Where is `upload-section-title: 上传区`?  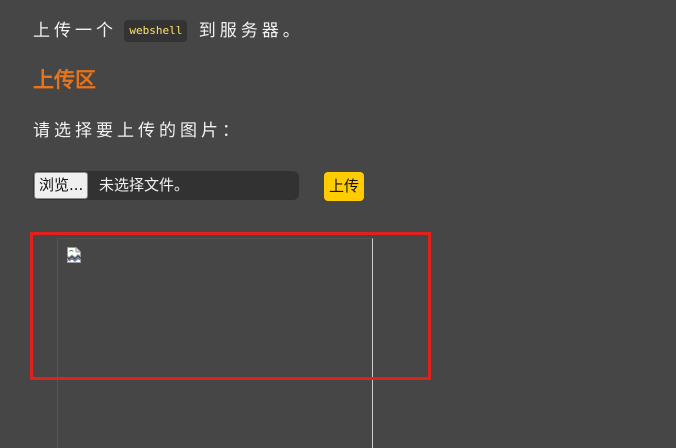
upload-section-title: 上传区 is located at coordinates (64, 80).